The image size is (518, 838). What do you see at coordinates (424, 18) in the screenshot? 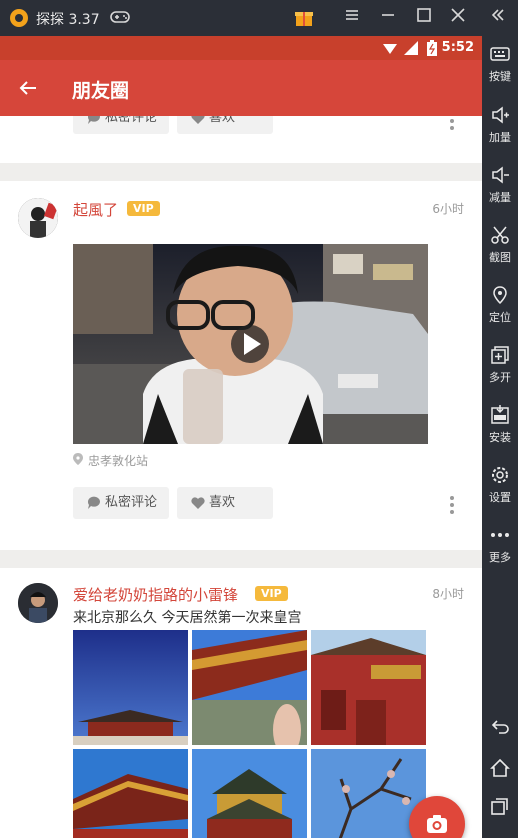
I see `maximize-icon` at bounding box center [424, 18].